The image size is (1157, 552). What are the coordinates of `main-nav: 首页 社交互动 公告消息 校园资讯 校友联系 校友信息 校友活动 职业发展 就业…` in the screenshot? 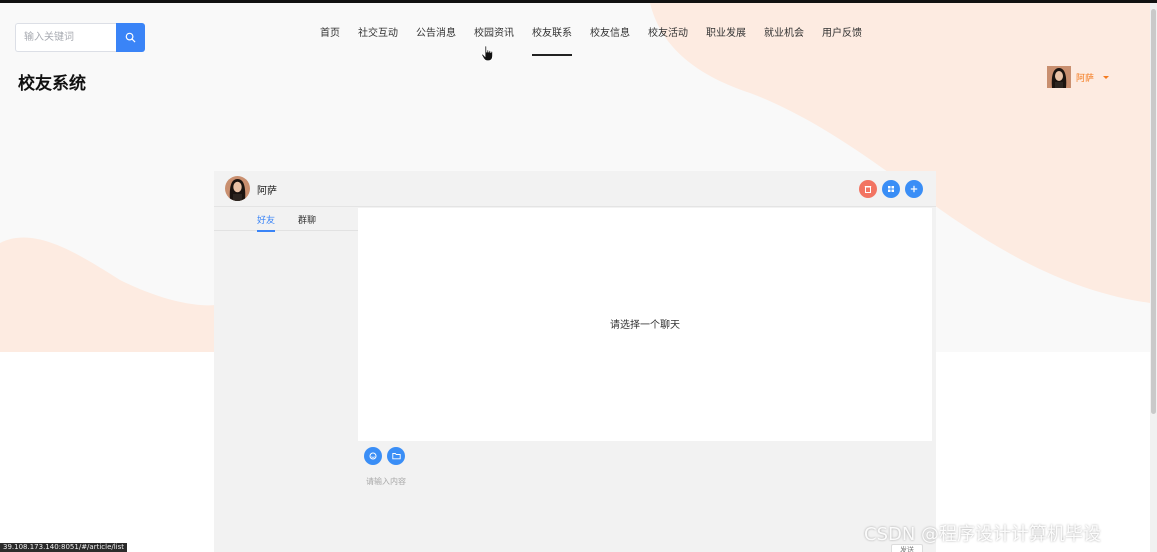 It's located at (591, 40).